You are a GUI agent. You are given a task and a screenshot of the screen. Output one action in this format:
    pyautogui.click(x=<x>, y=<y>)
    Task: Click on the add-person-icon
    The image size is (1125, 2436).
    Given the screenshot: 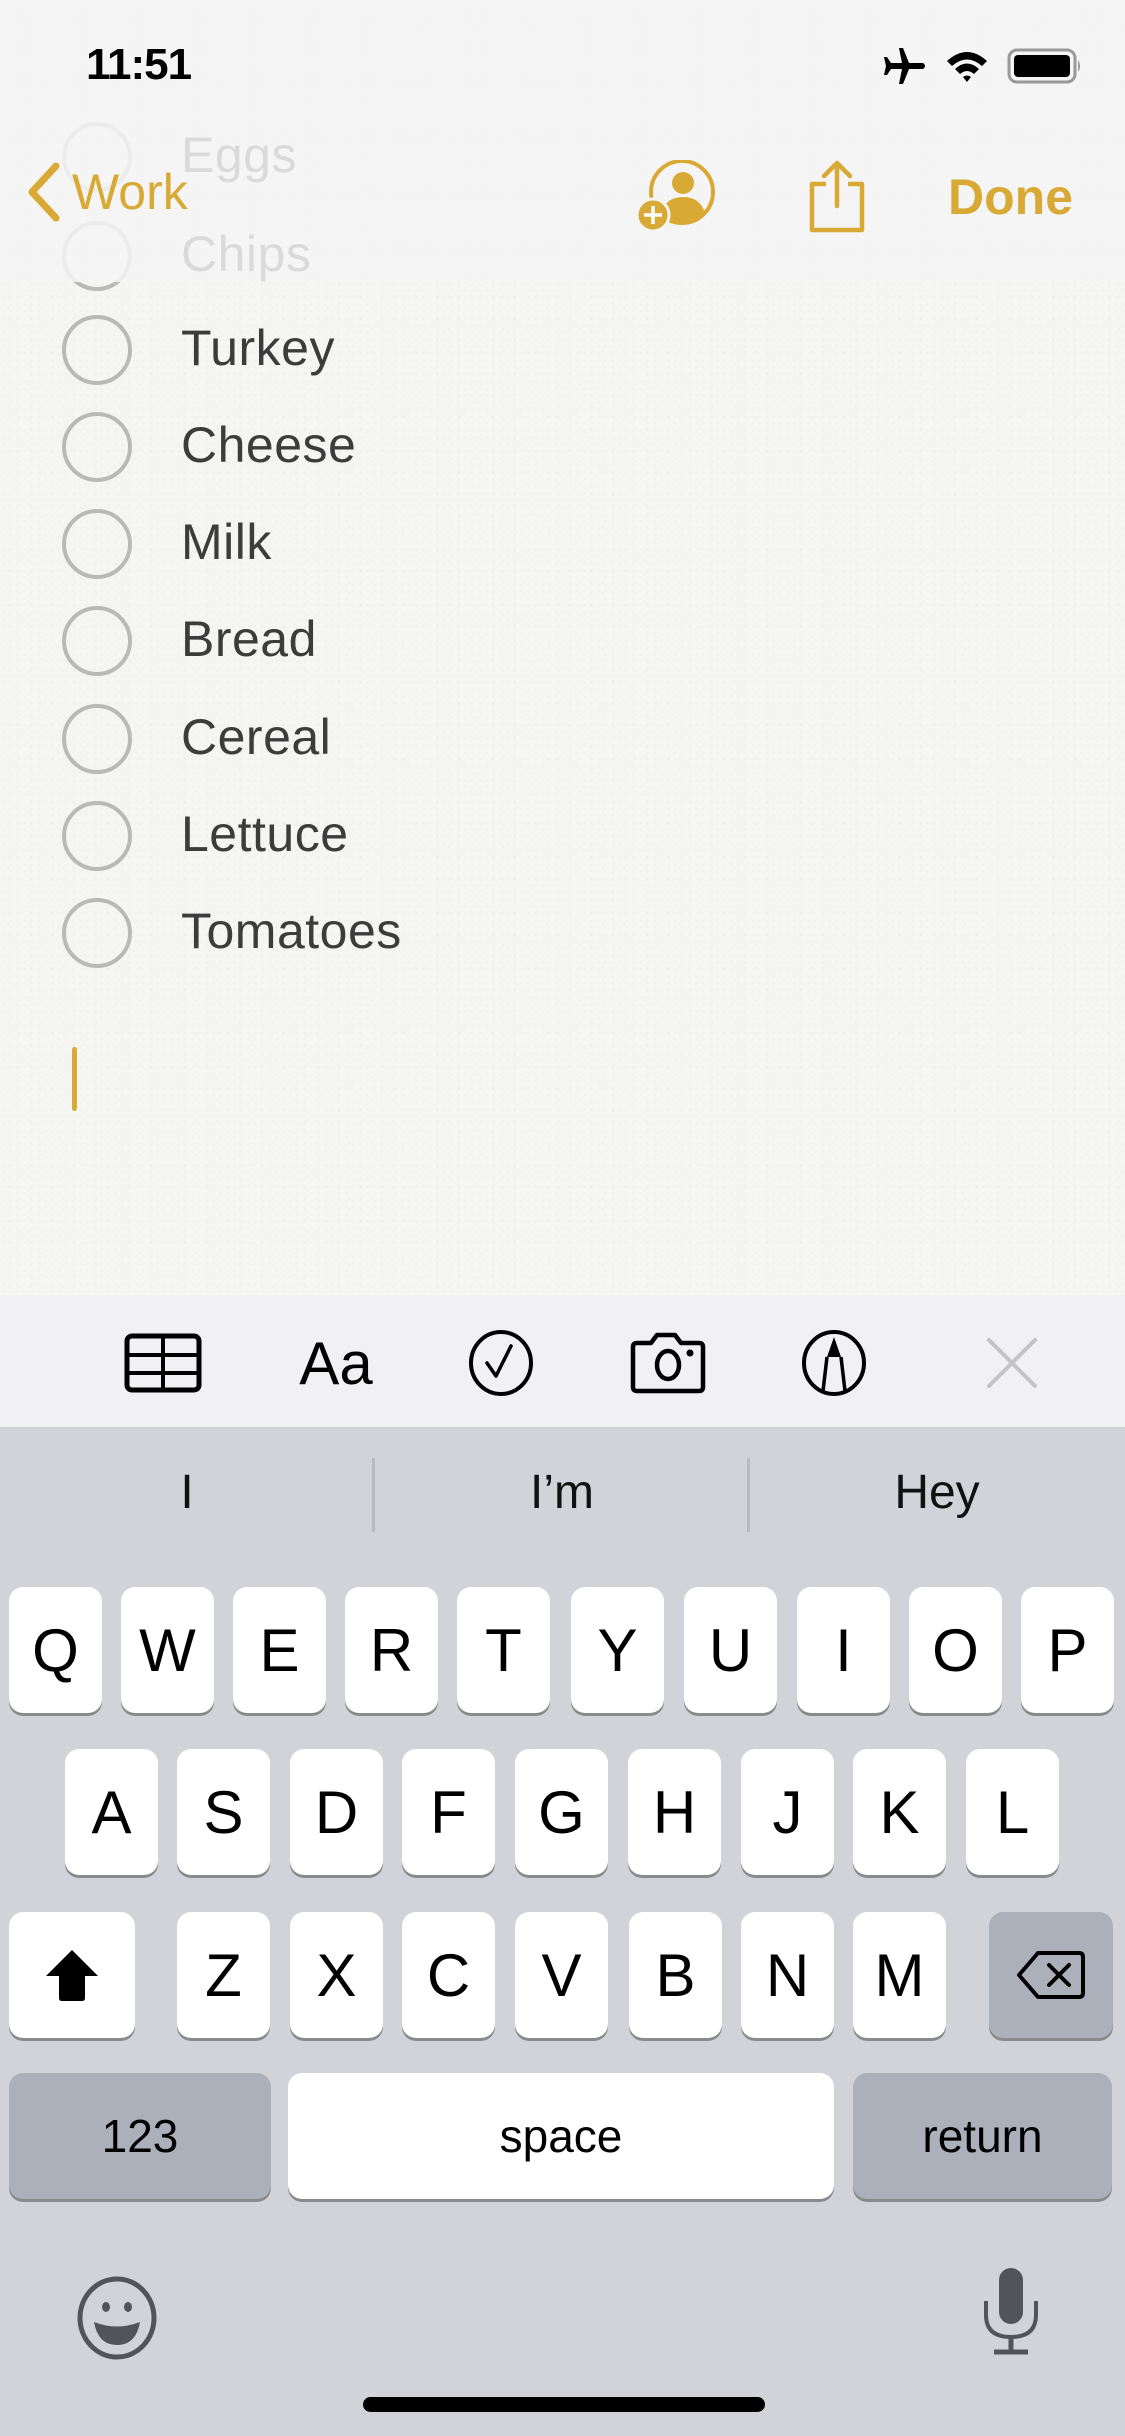 What is the action you would take?
    pyautogui.click(x=675, y=196)
    